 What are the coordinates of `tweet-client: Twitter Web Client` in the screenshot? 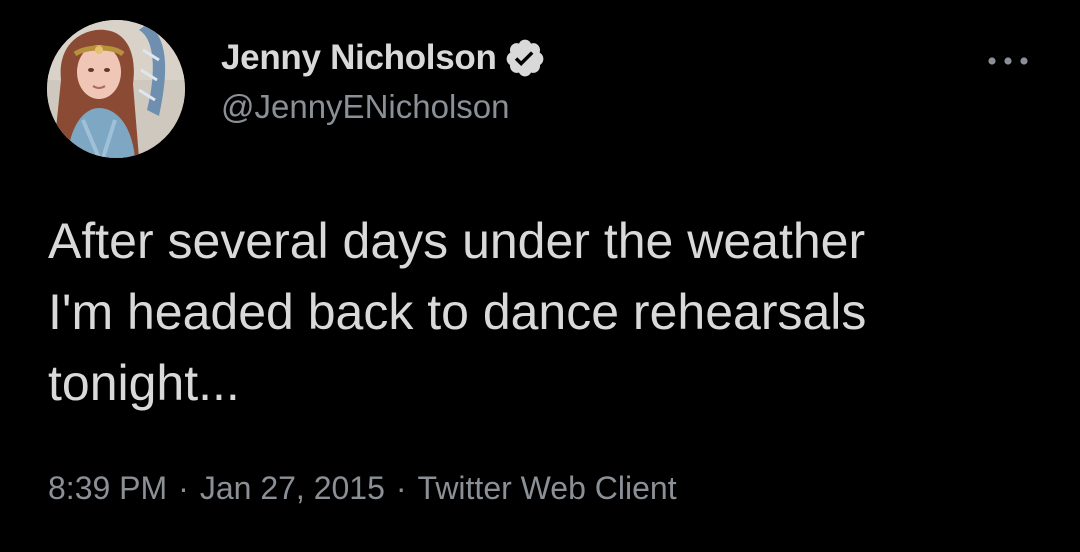 It's located at (547, 488).